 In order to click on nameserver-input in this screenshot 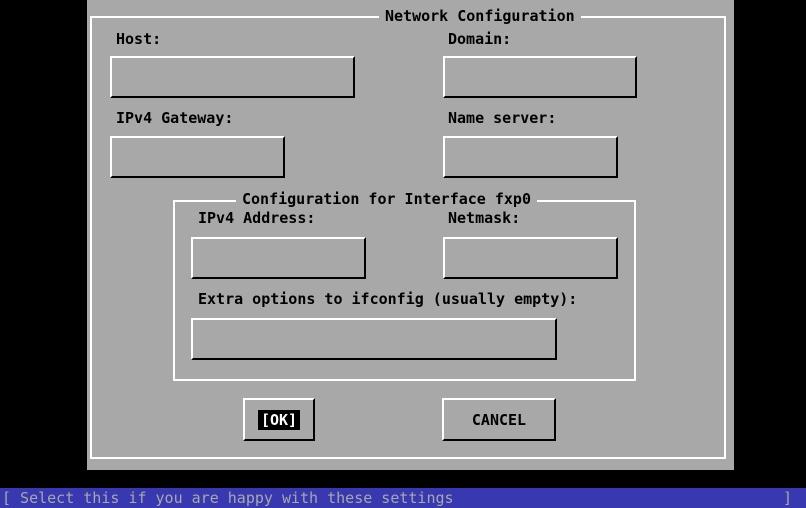, I will do `click(530, 157)`.